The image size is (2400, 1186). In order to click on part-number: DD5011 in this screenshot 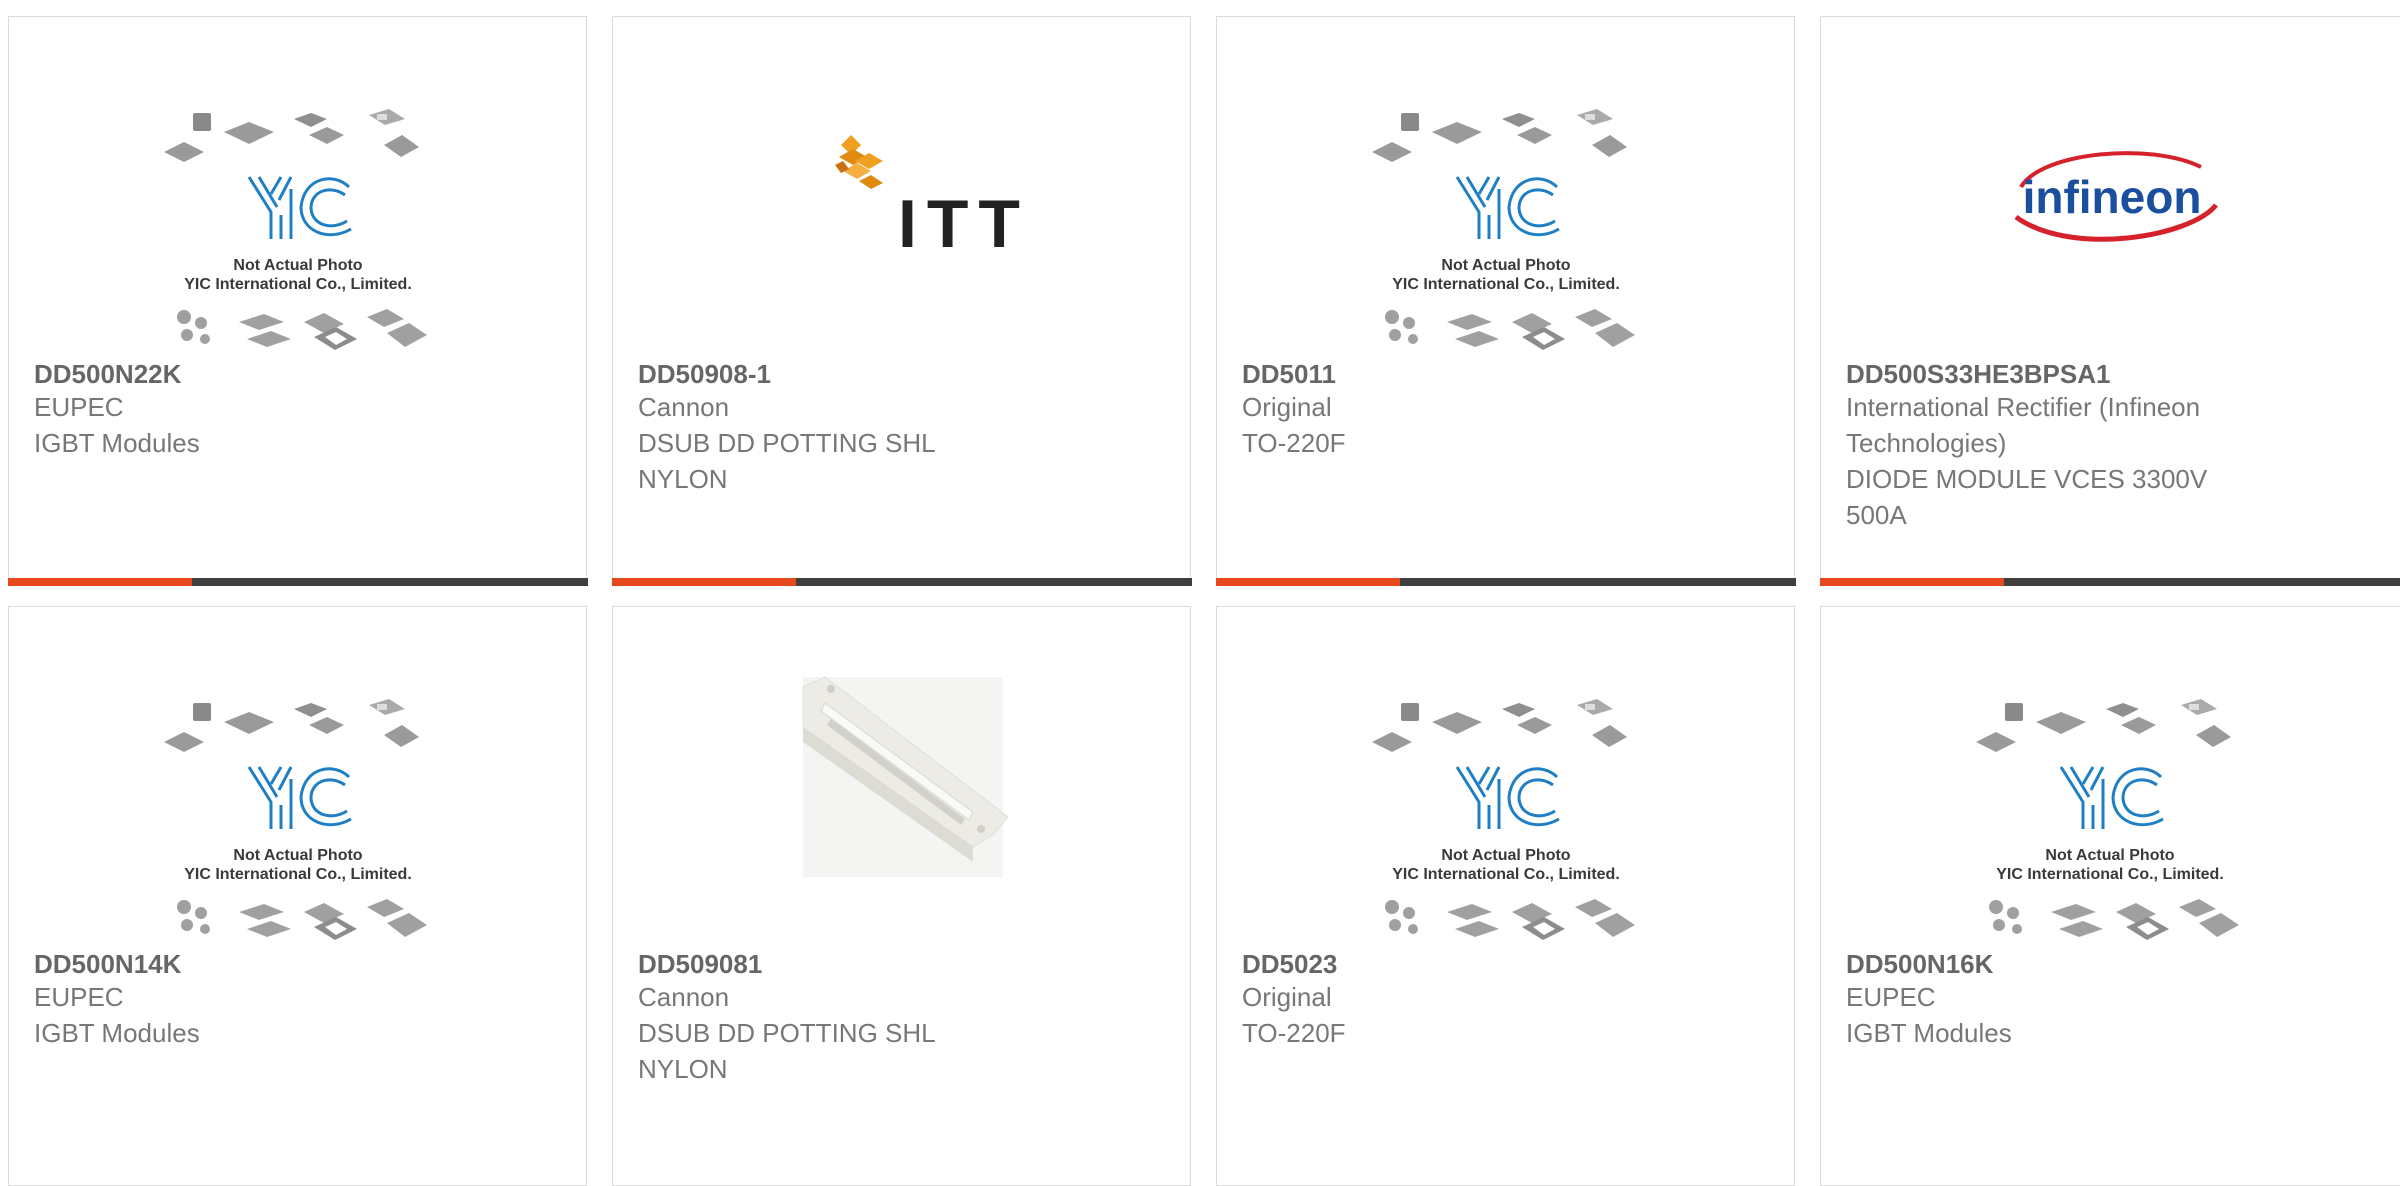, I will do `click(1452, 374)`.